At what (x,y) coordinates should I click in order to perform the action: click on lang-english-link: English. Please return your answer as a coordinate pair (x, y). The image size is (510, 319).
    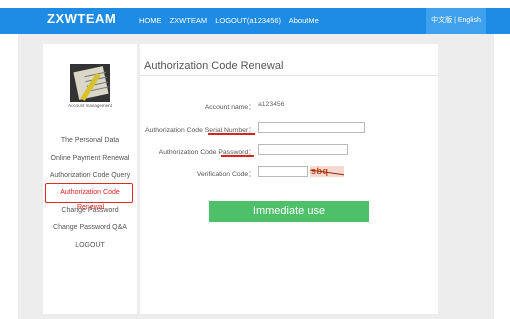
    Looking at the image, I should click on (469, 20).